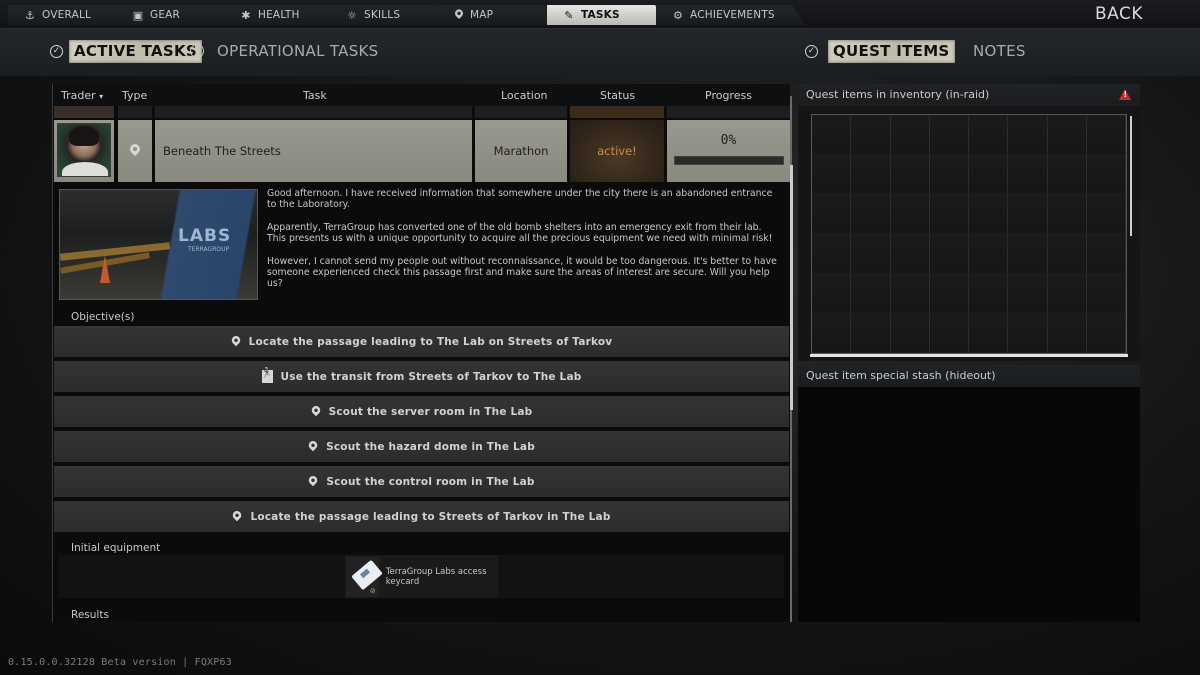 This screenshot has width=1200, height=675. What do you see at coordinates (90, 615) in the screenshot?
I see `results-label: Results` at bounding box center [90, 615].